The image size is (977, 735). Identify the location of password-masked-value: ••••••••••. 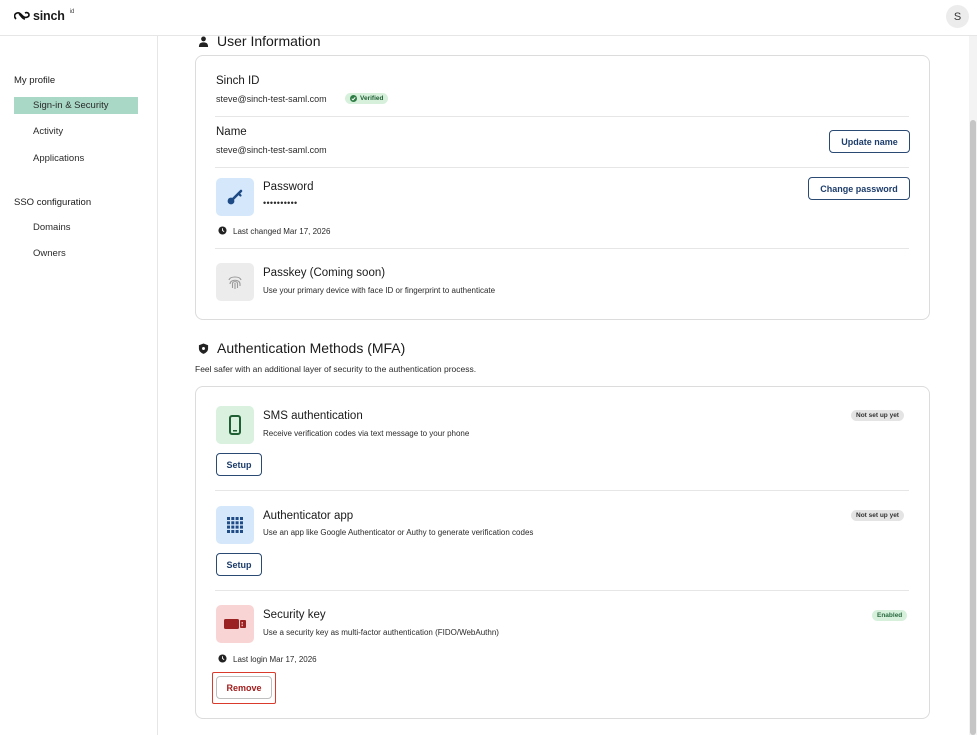
(280, 203).